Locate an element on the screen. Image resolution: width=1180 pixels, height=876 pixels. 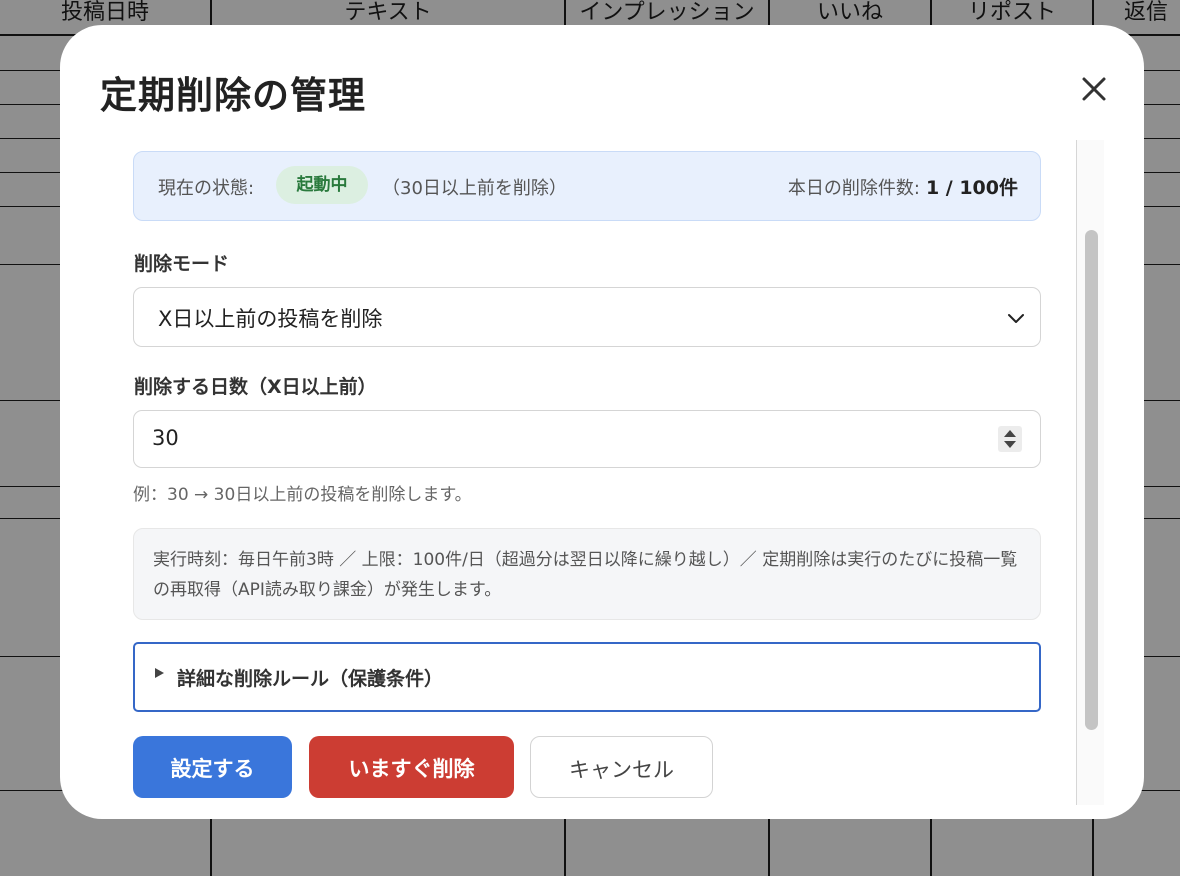
status-panel: 現在の状態: 起動中 （30日以上前を削除） 本日の削除件数: 1 / 100件 is located at coordinates (587, 186).